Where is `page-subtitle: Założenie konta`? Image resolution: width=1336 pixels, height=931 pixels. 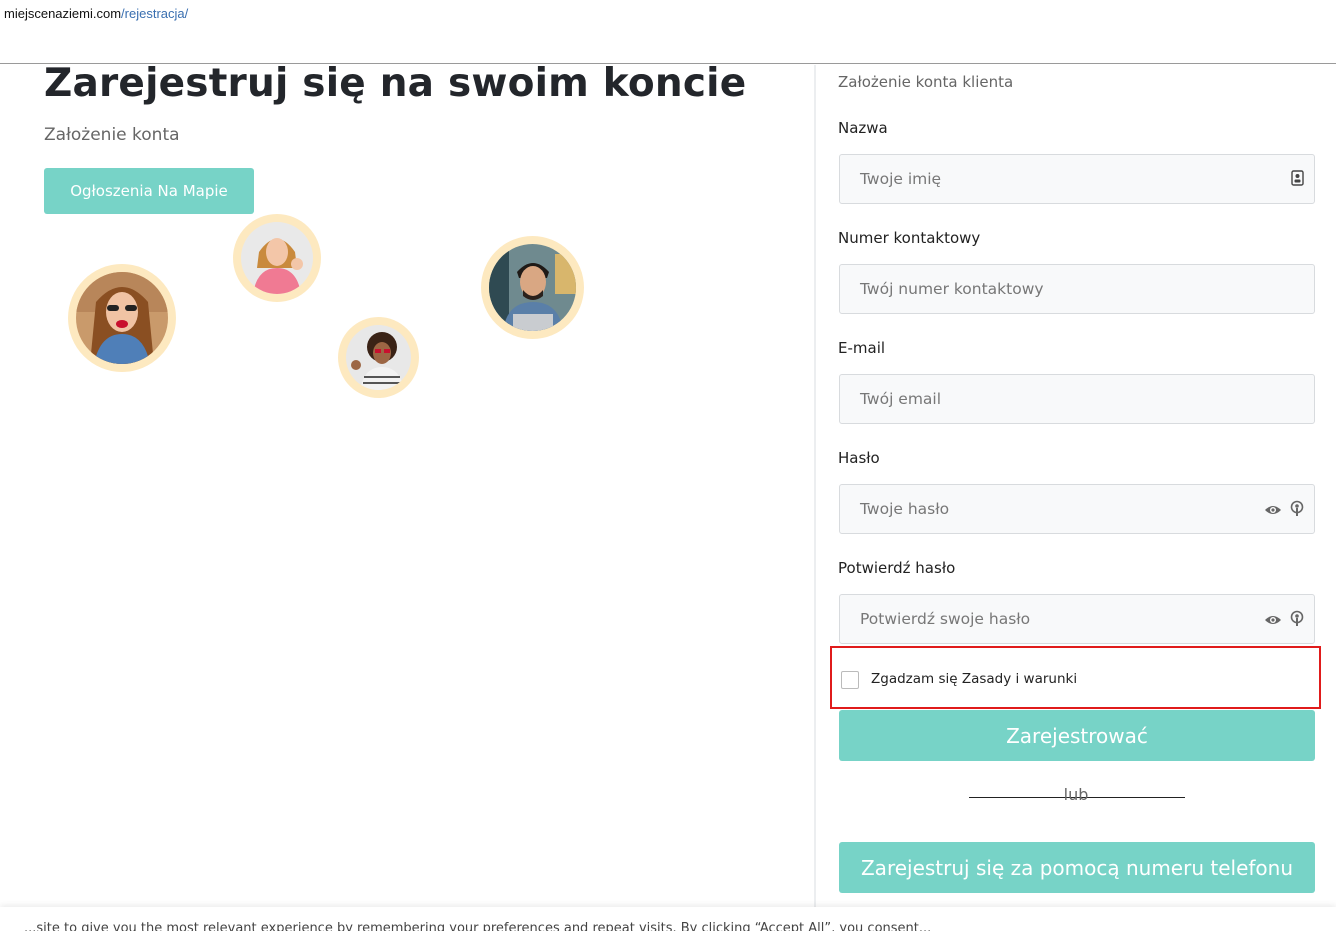
page-subtitle: Założenie konta is located at coordinates (112, 135).